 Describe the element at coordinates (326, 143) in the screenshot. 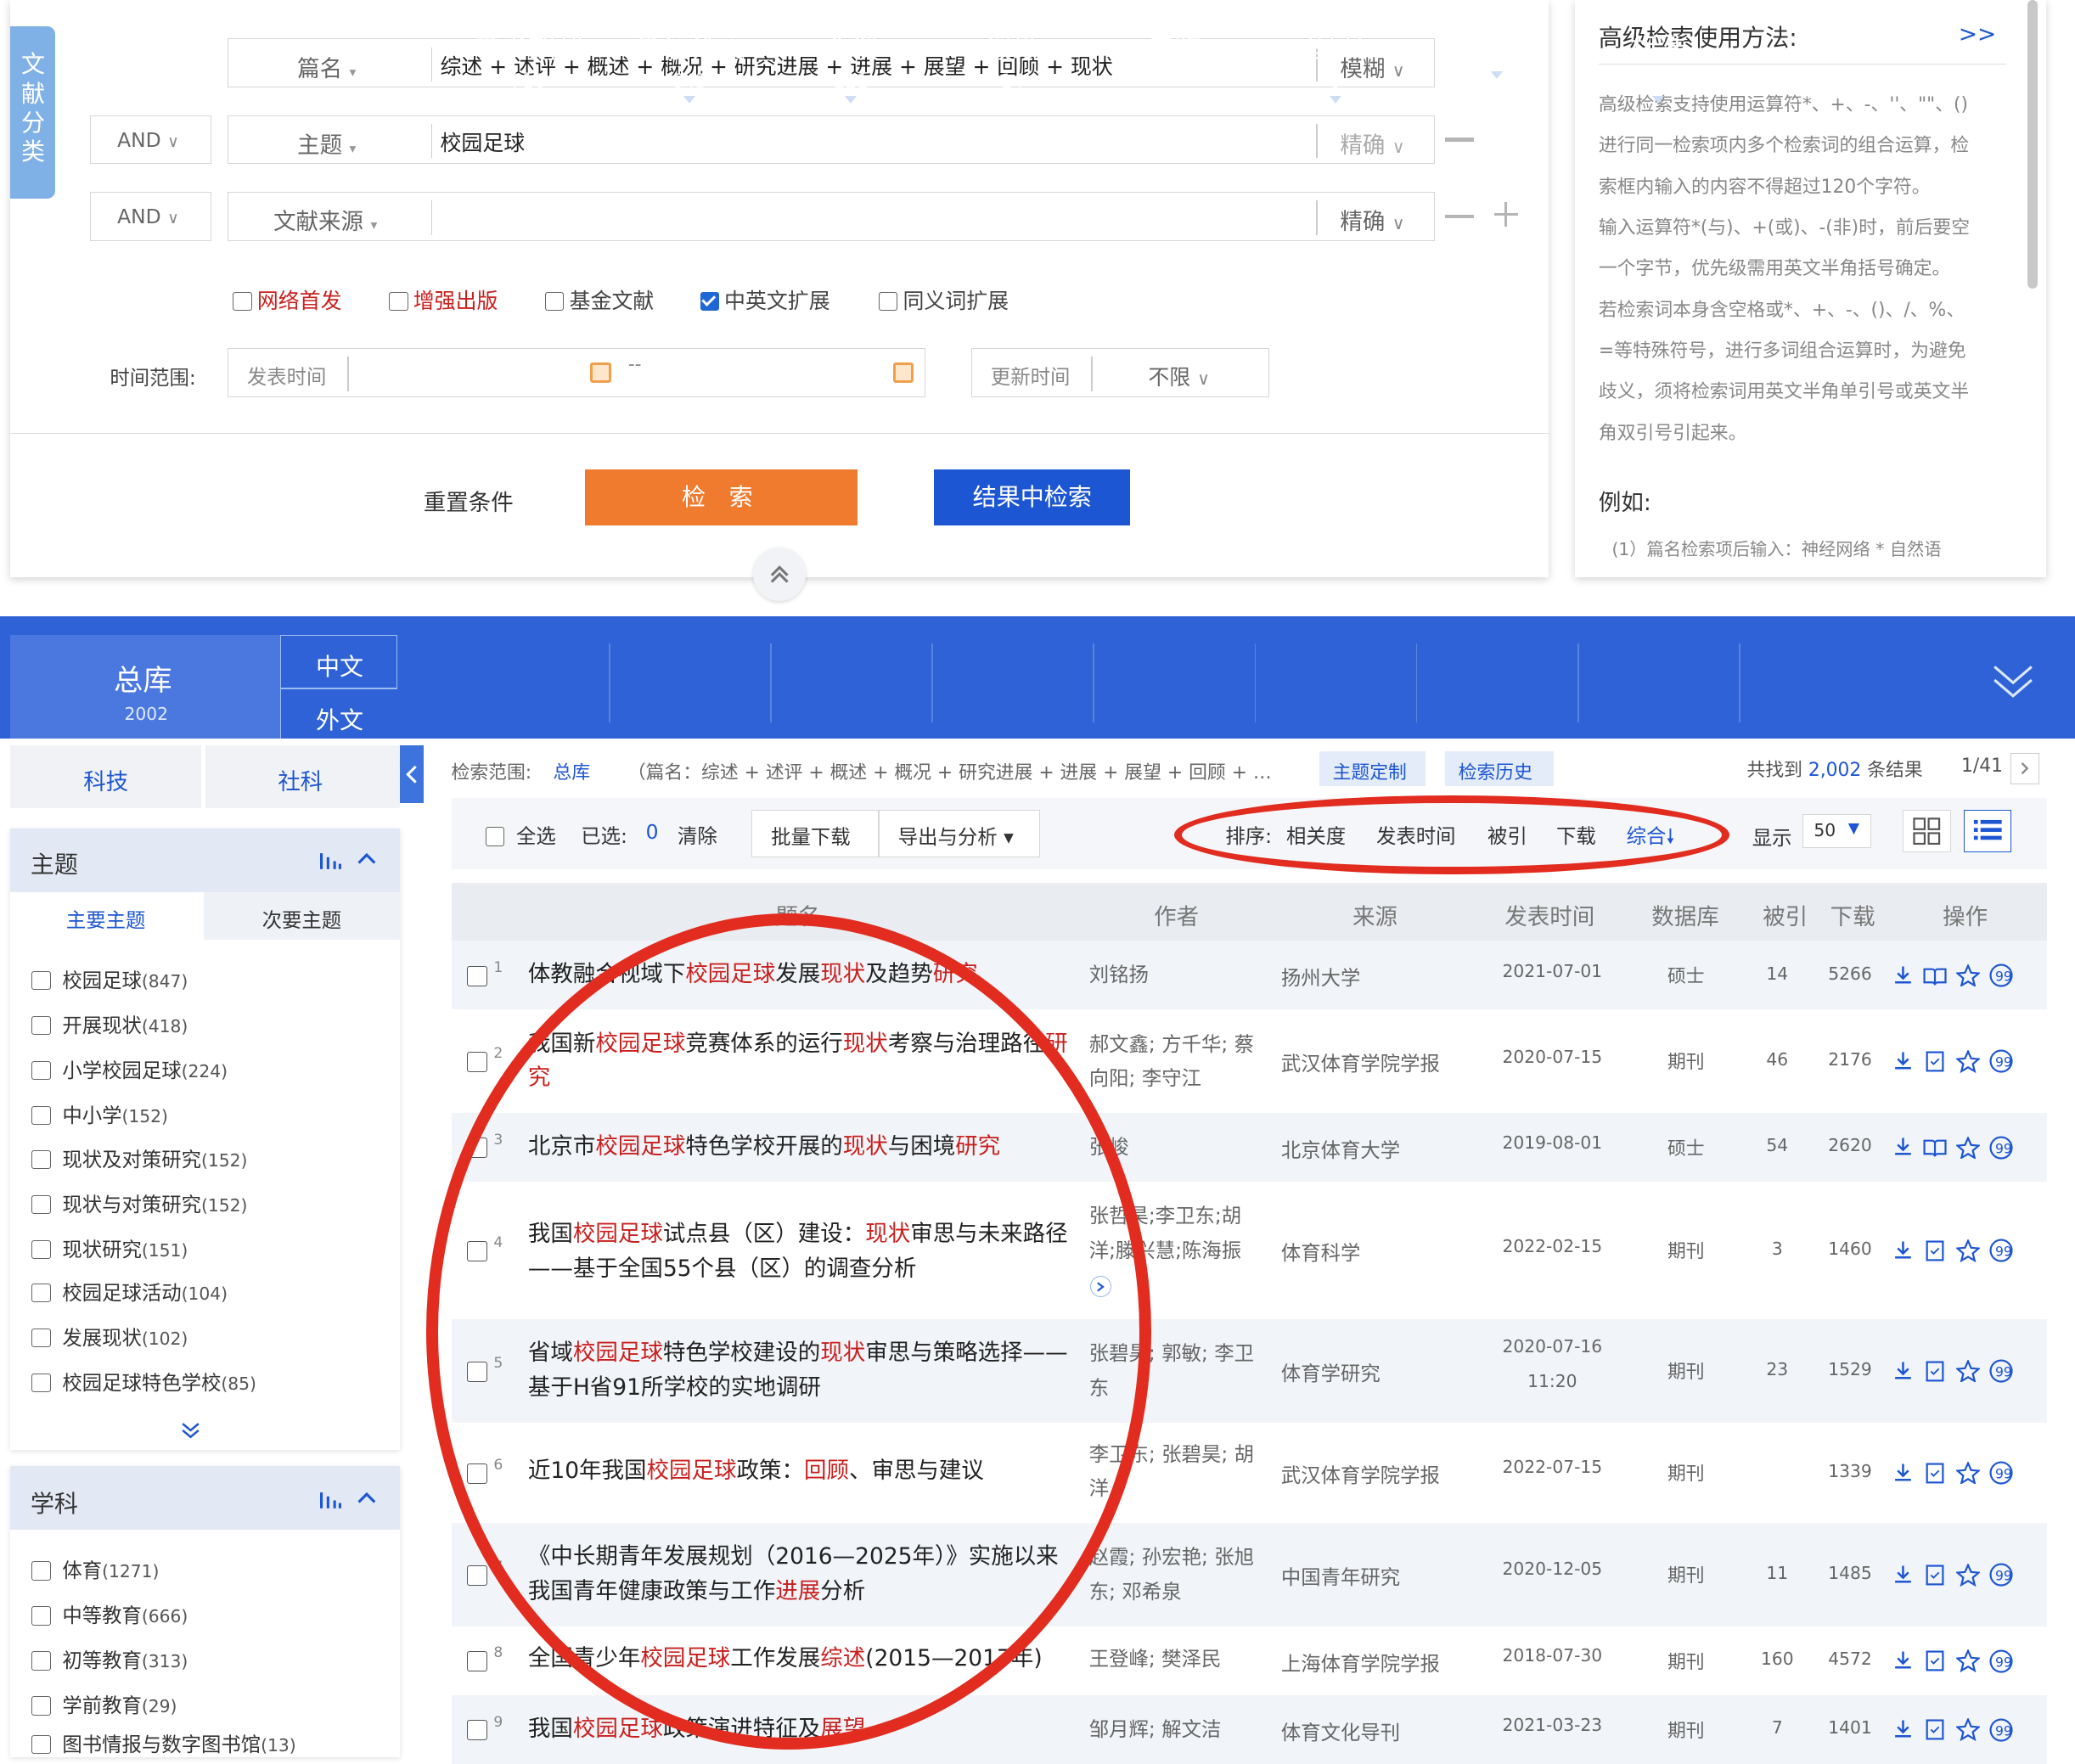

I see `field-select-2: 主题 ▾` at that location.